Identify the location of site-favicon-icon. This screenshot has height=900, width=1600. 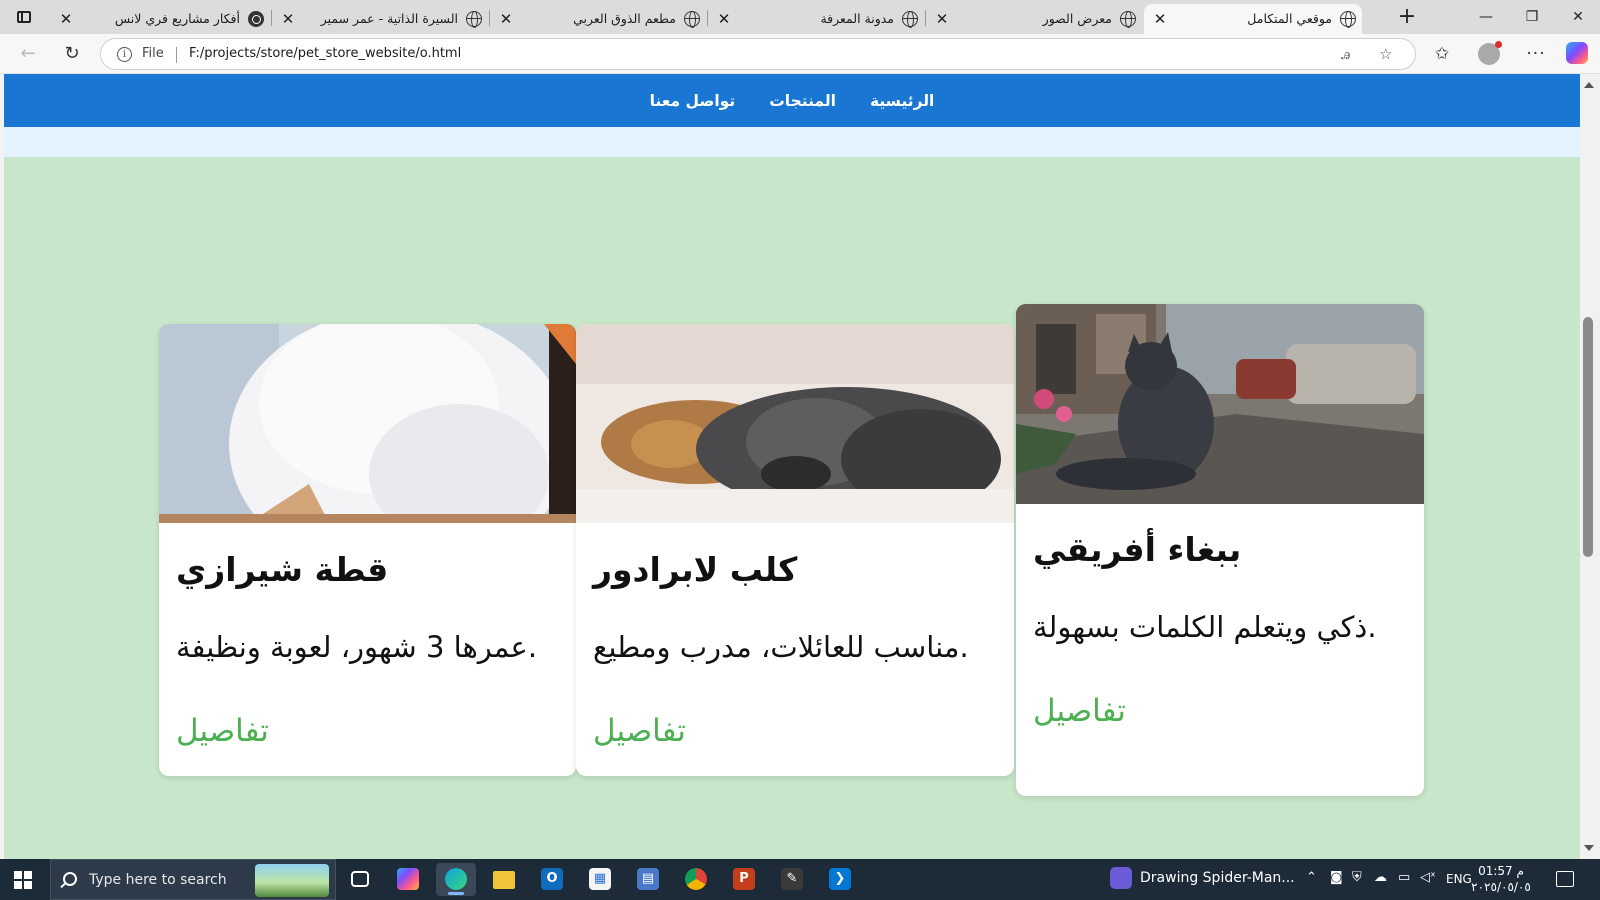
(256, 19).